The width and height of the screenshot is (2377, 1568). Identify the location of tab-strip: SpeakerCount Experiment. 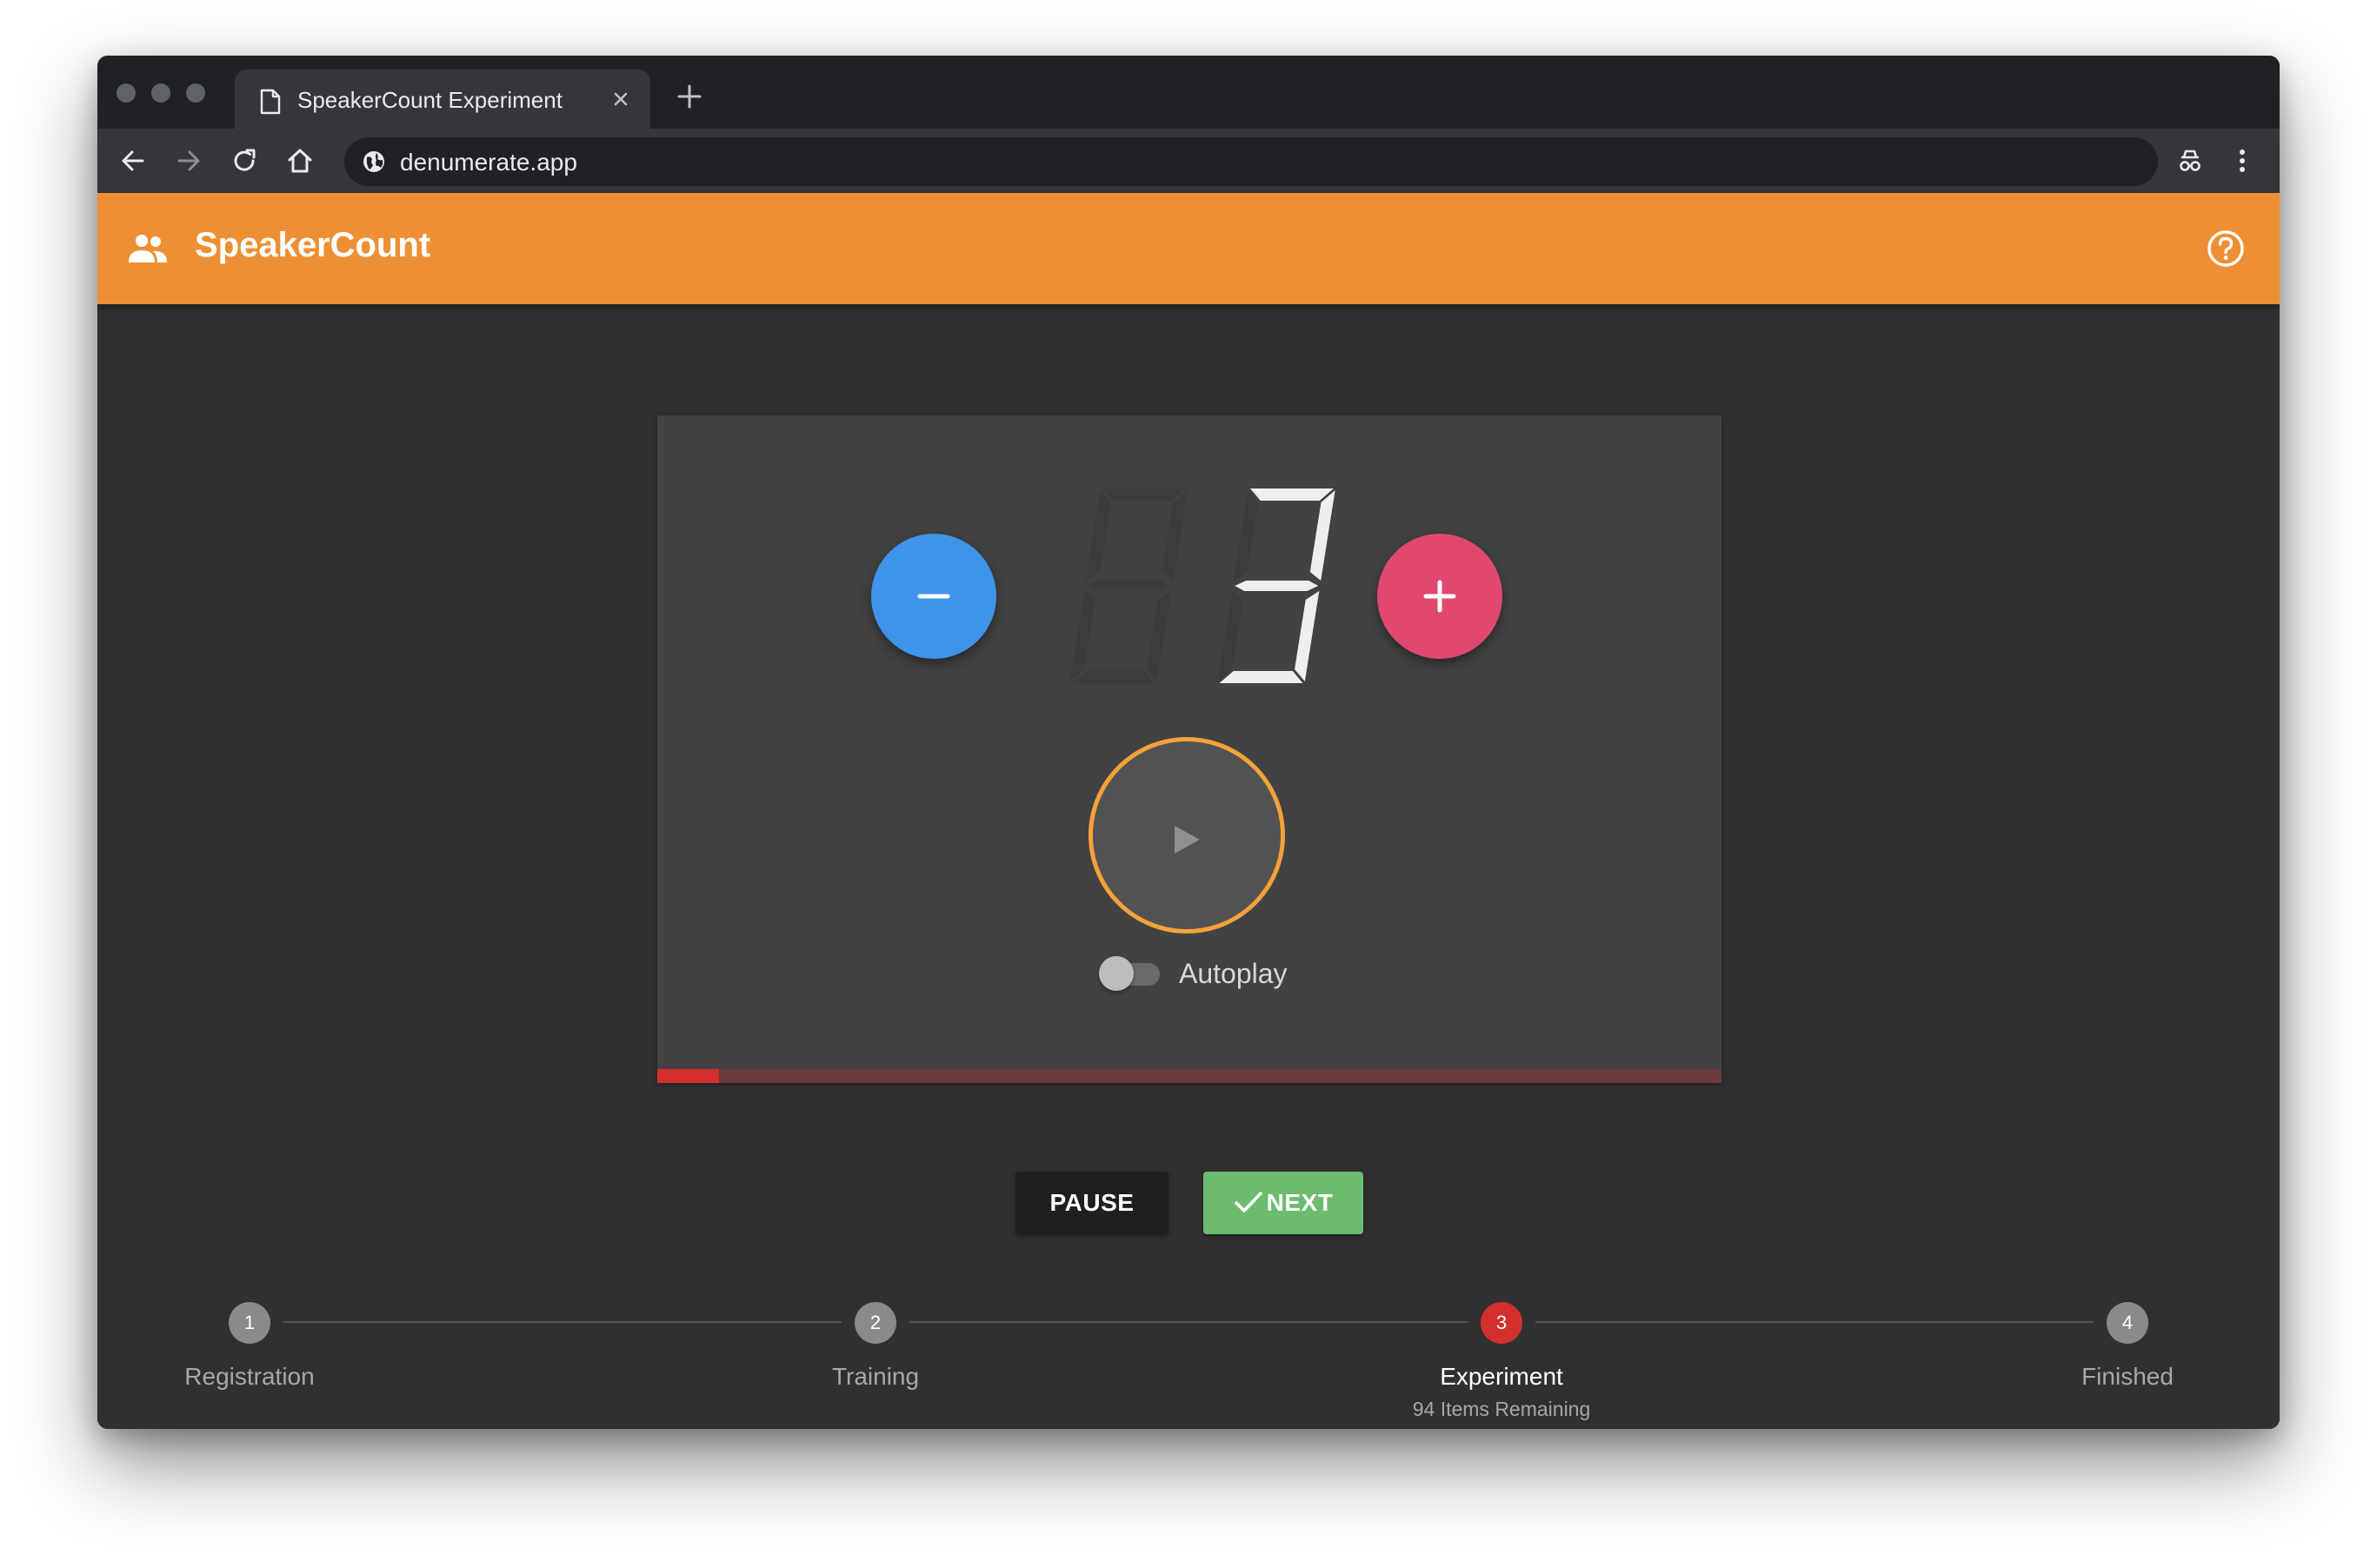
(1188, 92).